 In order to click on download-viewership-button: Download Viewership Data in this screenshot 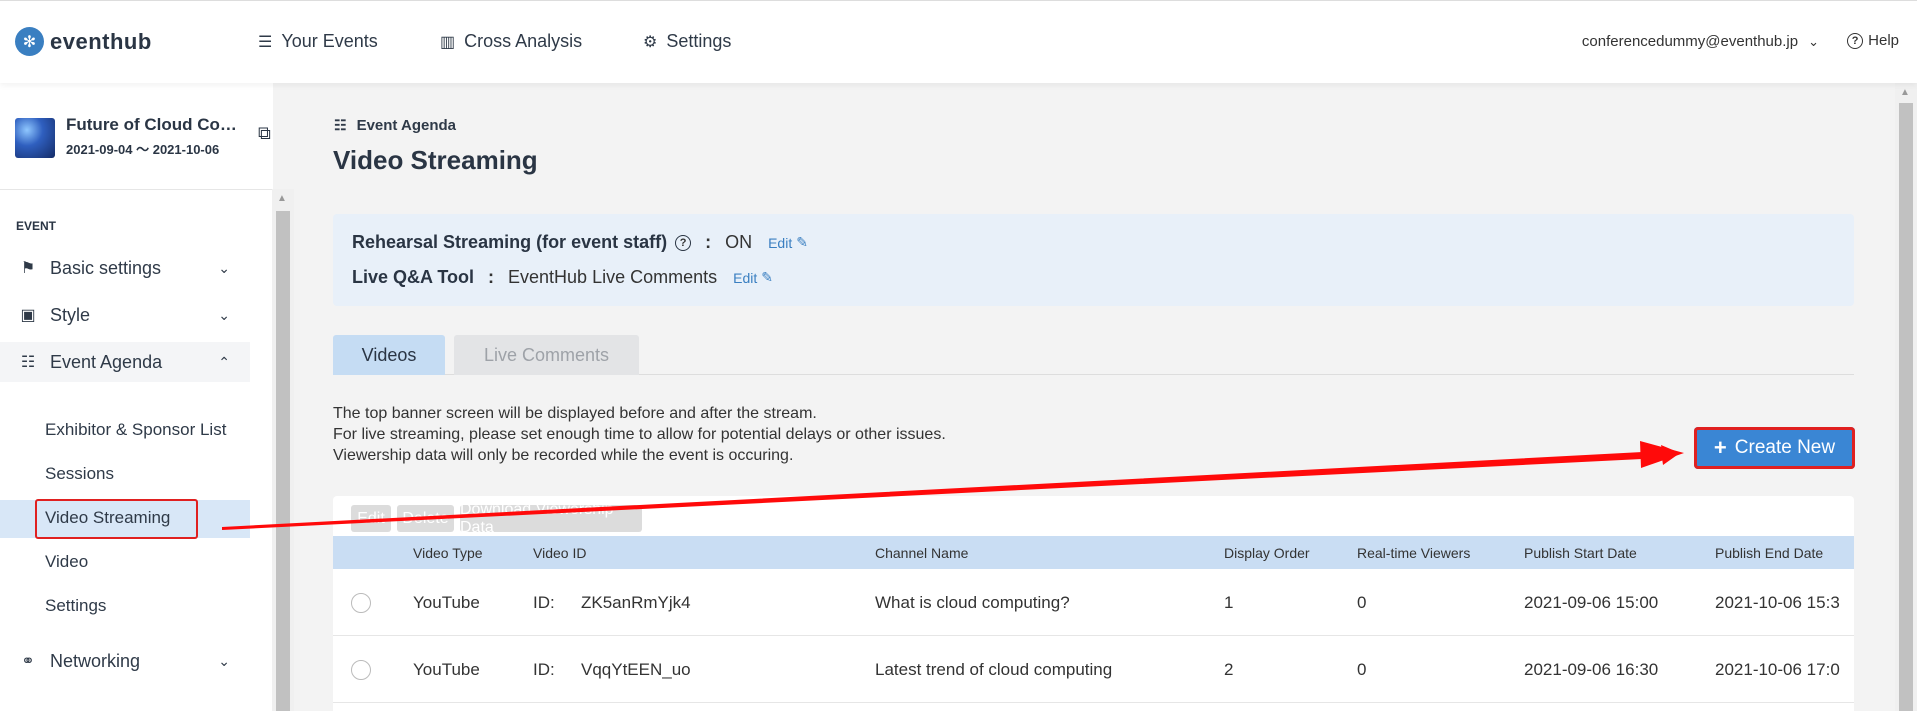, I will do `click(551, 518)`.